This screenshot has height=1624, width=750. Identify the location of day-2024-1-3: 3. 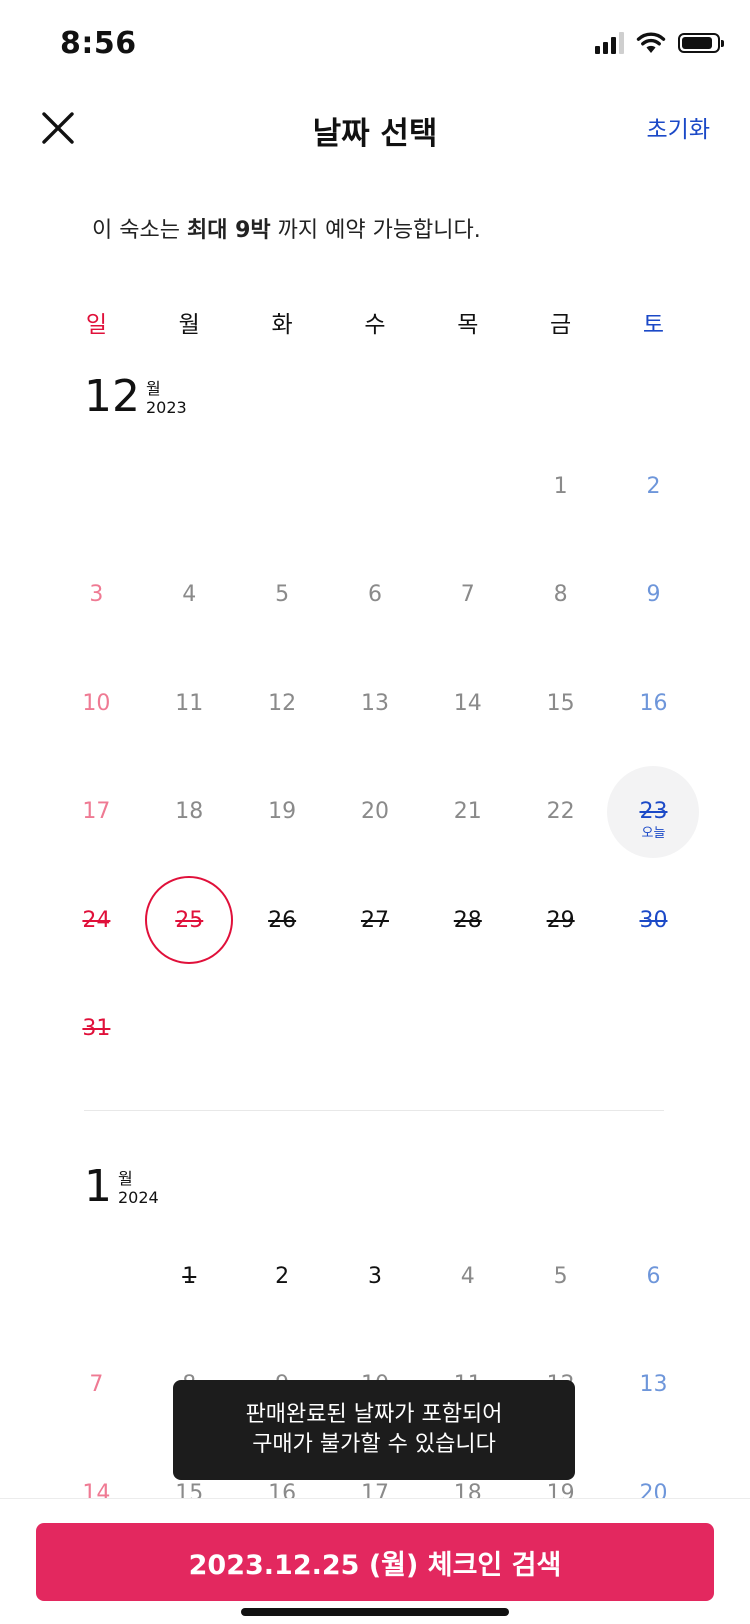
(375, 1276).